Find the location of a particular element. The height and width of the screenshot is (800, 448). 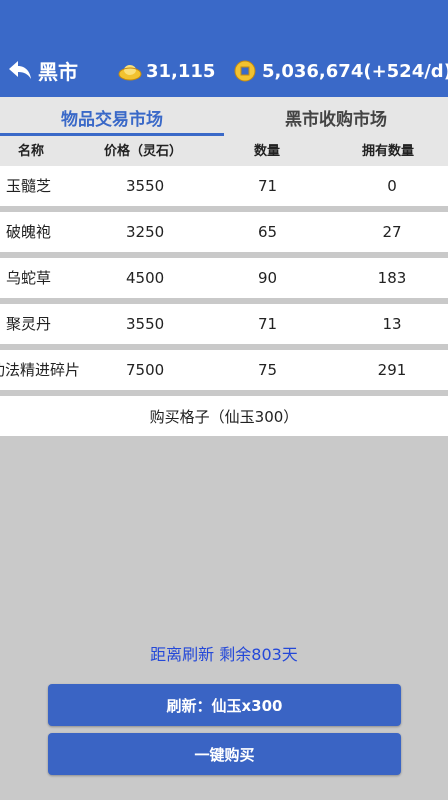

coin-counter: 5,036,674(+524/d) is located at coordinates (341, 71).